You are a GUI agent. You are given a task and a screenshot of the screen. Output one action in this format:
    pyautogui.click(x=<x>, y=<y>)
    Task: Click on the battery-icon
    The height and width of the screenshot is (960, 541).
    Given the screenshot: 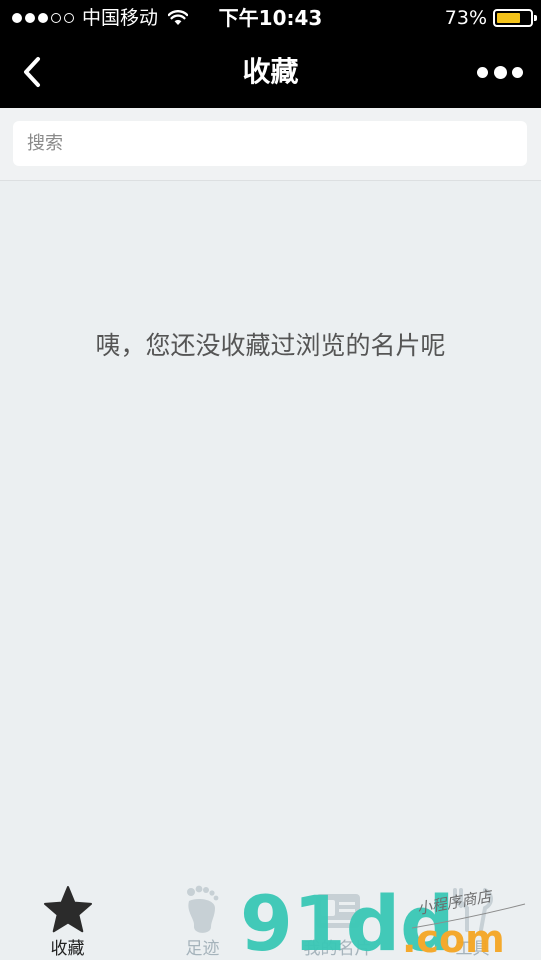 What is the action you would take?
    pyautogui.click(x=515, y=18)
    